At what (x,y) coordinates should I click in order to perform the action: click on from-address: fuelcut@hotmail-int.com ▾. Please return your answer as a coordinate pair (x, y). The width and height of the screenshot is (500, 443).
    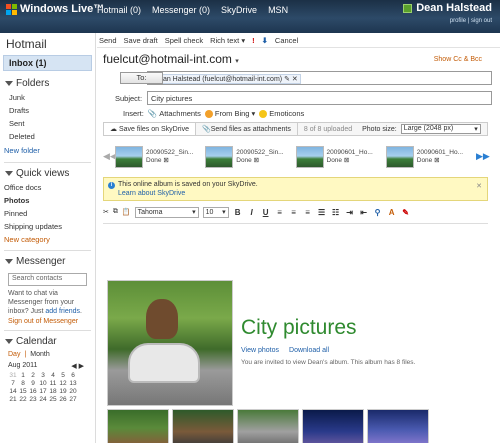
    Looking at the image, I should click on (171, 59).